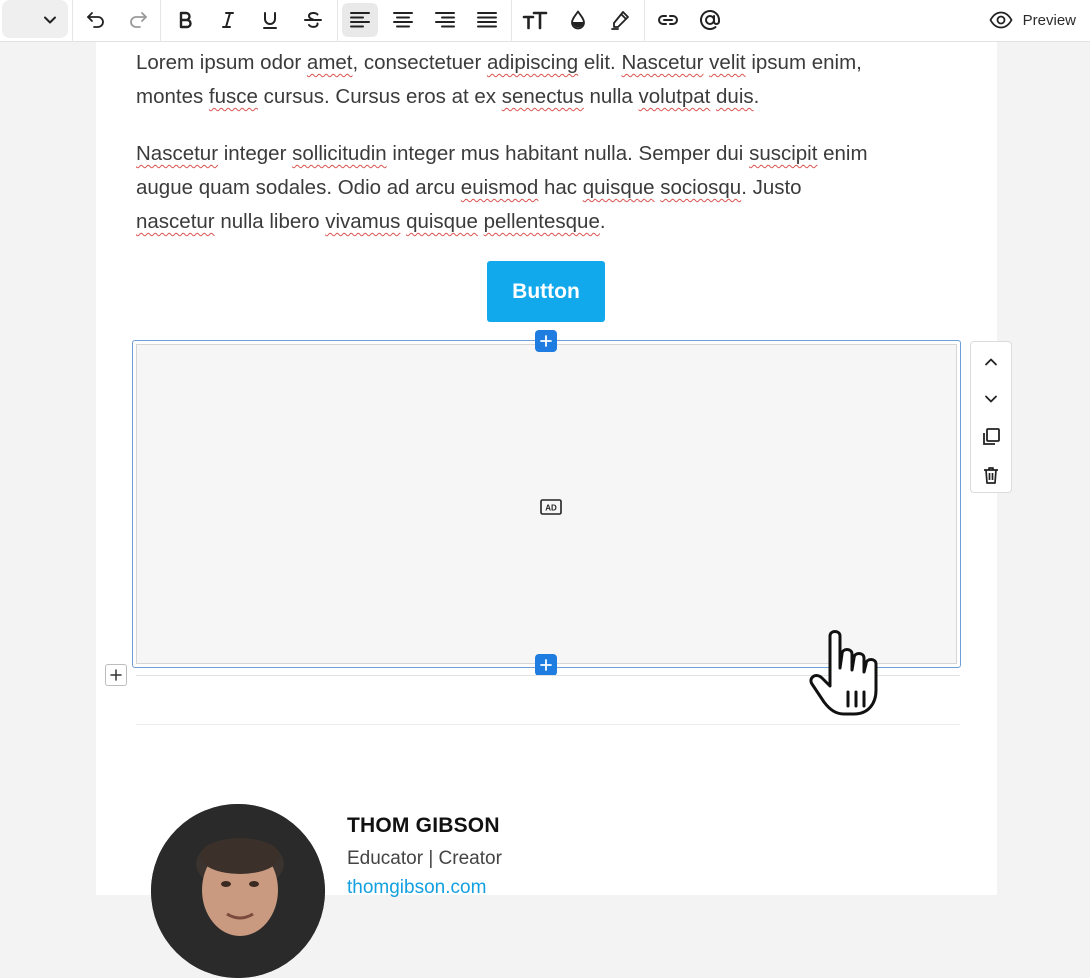  Describe the element at coordinates (1001, 20) in the screenshot. I see `eye-icon` at that location.